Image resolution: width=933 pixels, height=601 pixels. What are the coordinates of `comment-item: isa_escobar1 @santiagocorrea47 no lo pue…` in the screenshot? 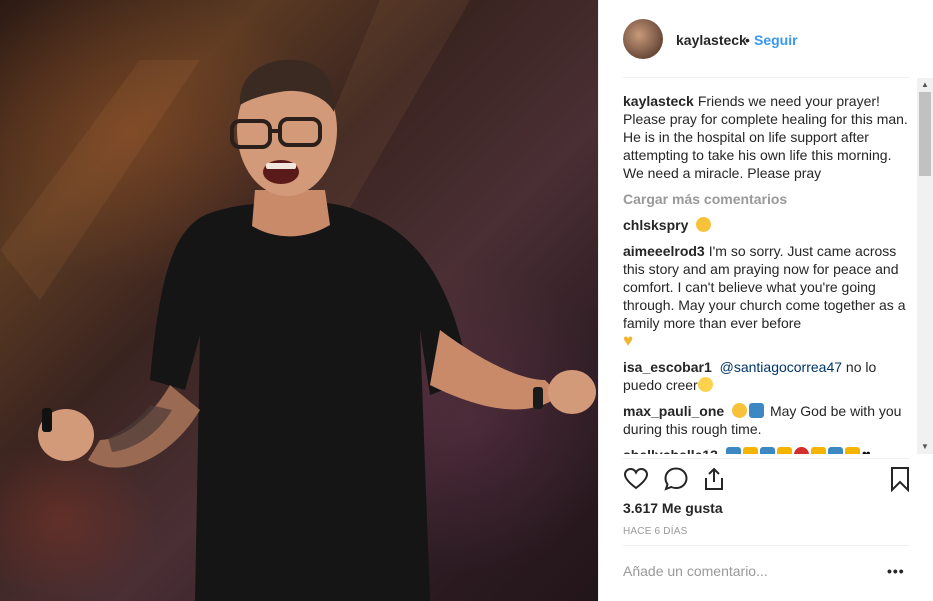 It's located at (767, 376).